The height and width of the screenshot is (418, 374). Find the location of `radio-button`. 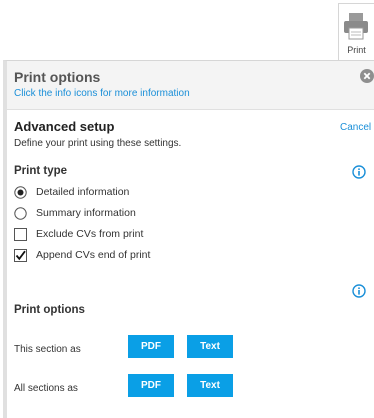

radio-button is located at coordinates (20, 213).